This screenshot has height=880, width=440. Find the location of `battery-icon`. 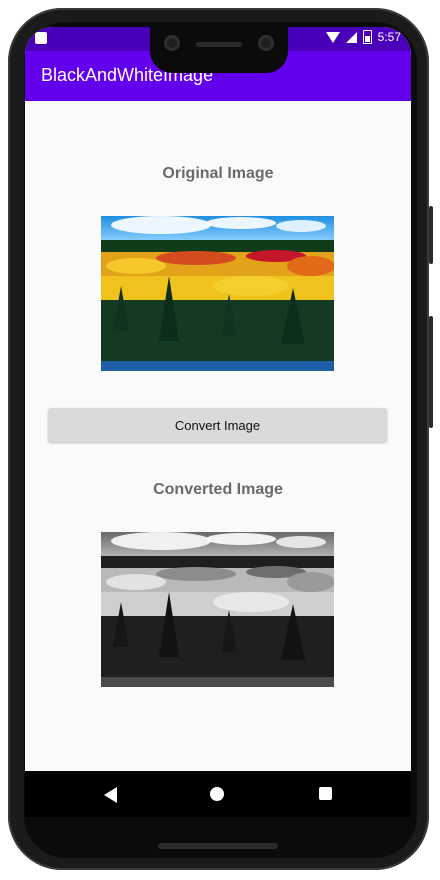

battery-icon is located at coordinates (367, 37).